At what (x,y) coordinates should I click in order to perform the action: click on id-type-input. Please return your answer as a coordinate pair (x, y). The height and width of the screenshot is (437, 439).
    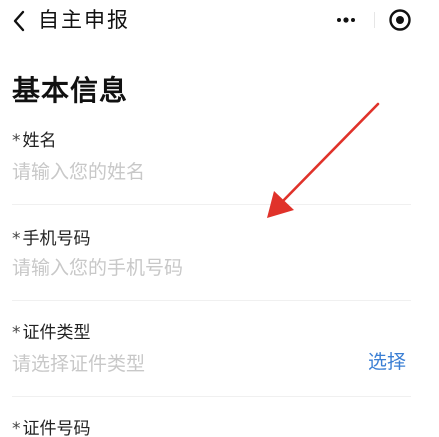
    Looking at the image, I should click on (177, 364).